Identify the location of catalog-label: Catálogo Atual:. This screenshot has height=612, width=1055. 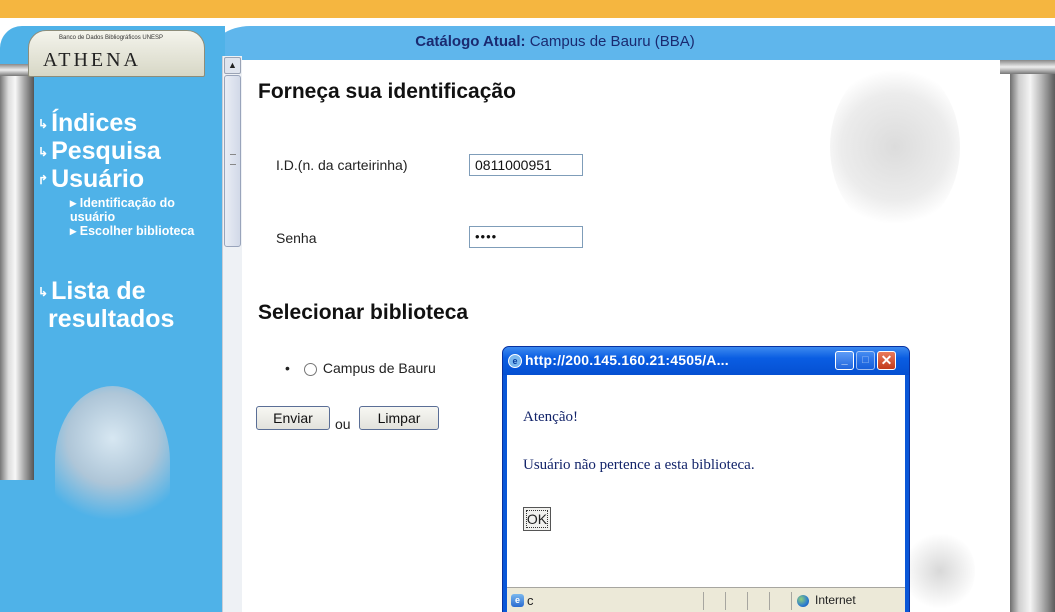
(470, 41).